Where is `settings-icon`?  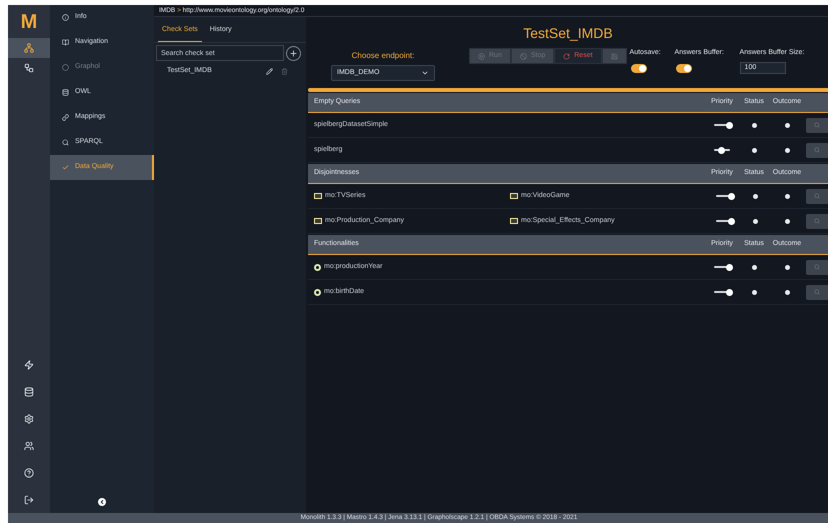
settings-icon is located at coordinates (29, 419).